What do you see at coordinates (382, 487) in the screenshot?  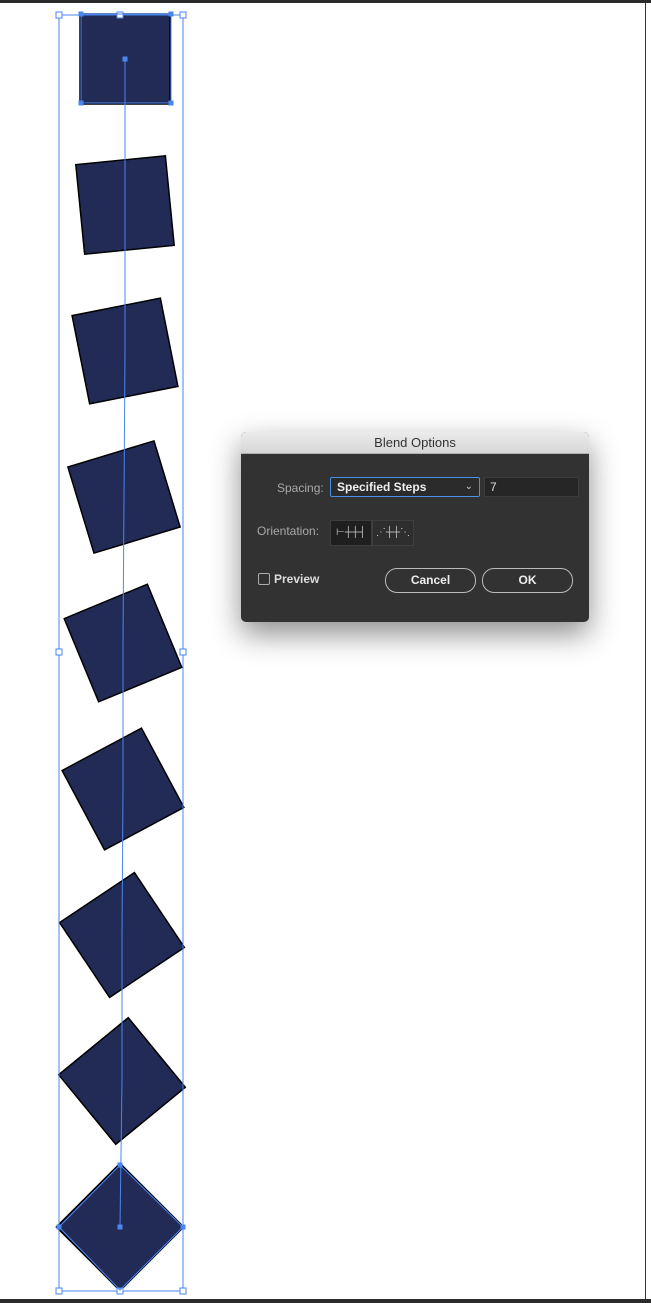 I see `spacing-value: Specified Steps` at bounding box center [382, 487].